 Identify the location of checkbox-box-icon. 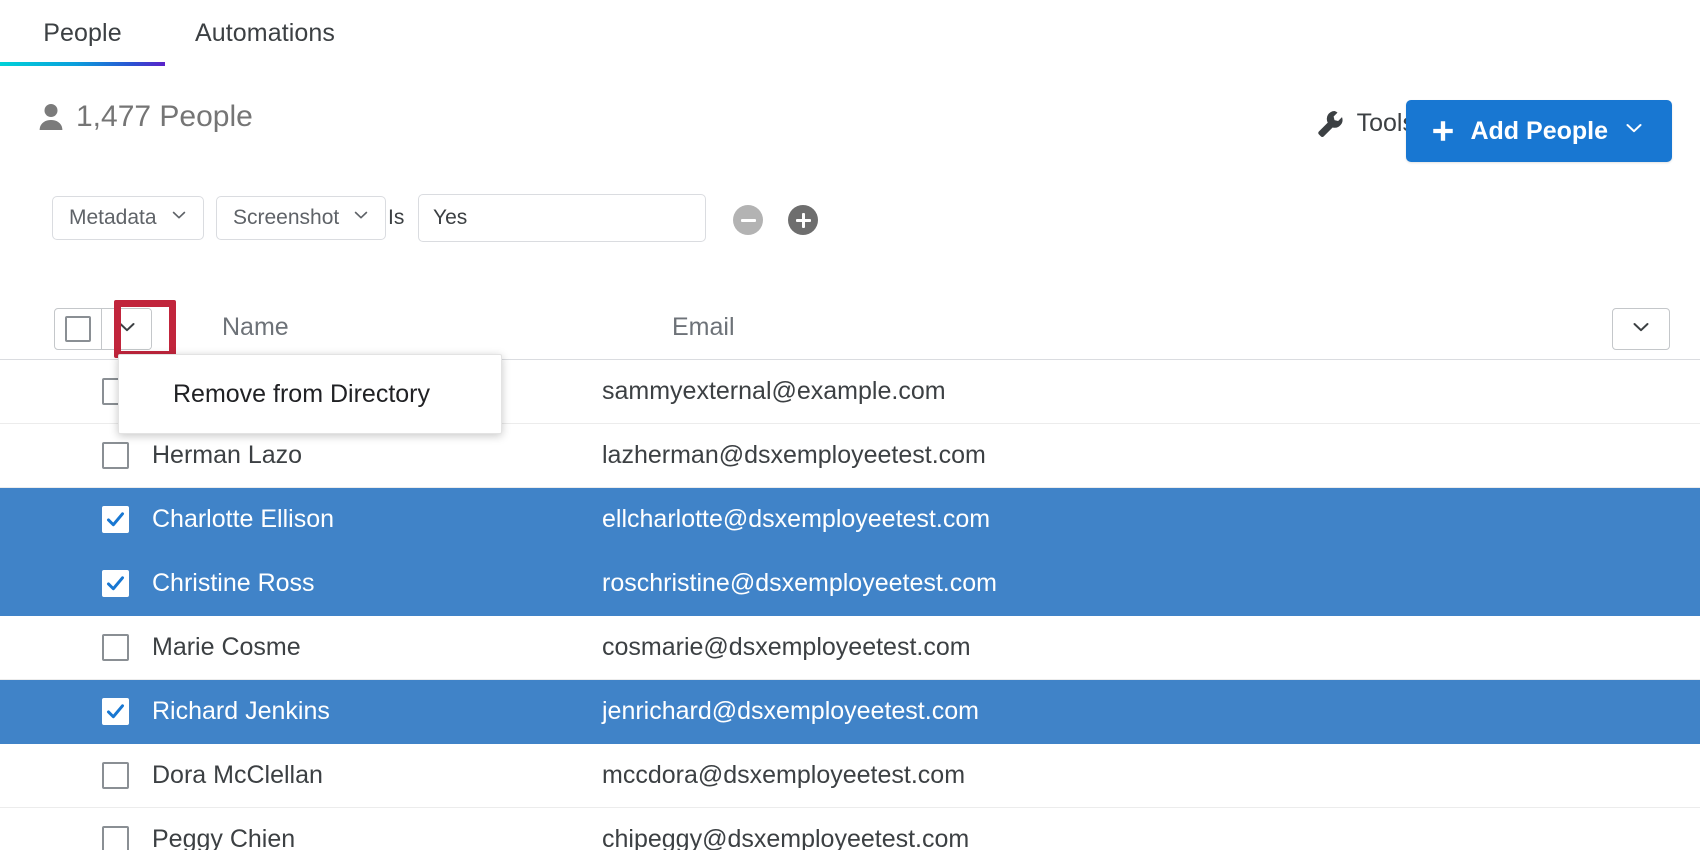
(78, 329).